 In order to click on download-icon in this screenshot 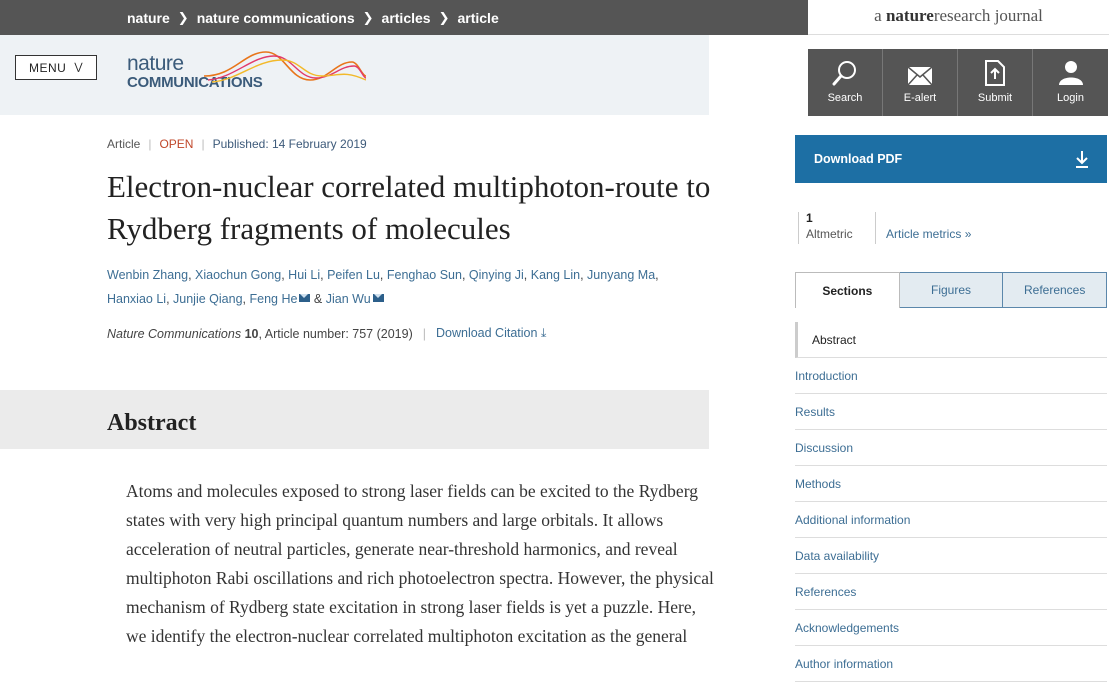, I will do `click(1082, 159)`.